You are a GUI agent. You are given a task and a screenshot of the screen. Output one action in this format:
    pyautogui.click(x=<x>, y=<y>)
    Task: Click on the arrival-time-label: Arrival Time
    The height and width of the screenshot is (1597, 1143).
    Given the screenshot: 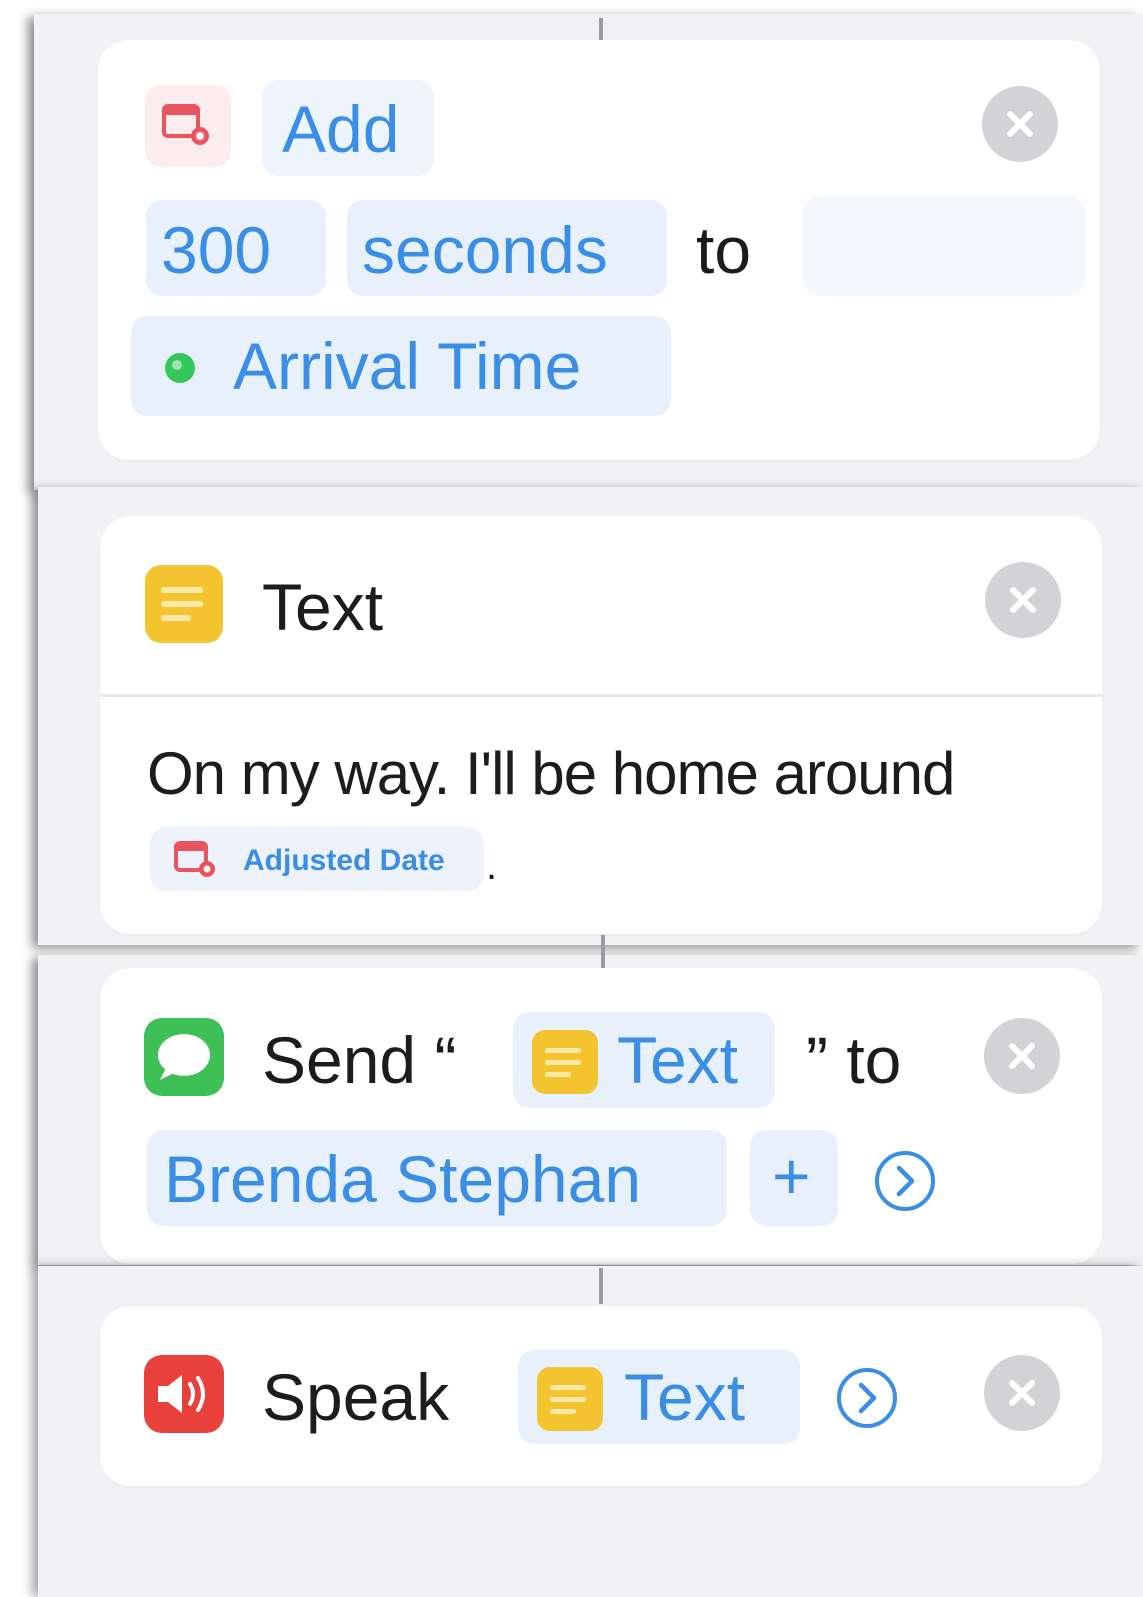 What is the action you would take?
    pyautogui.click(x=407, y=366)
    